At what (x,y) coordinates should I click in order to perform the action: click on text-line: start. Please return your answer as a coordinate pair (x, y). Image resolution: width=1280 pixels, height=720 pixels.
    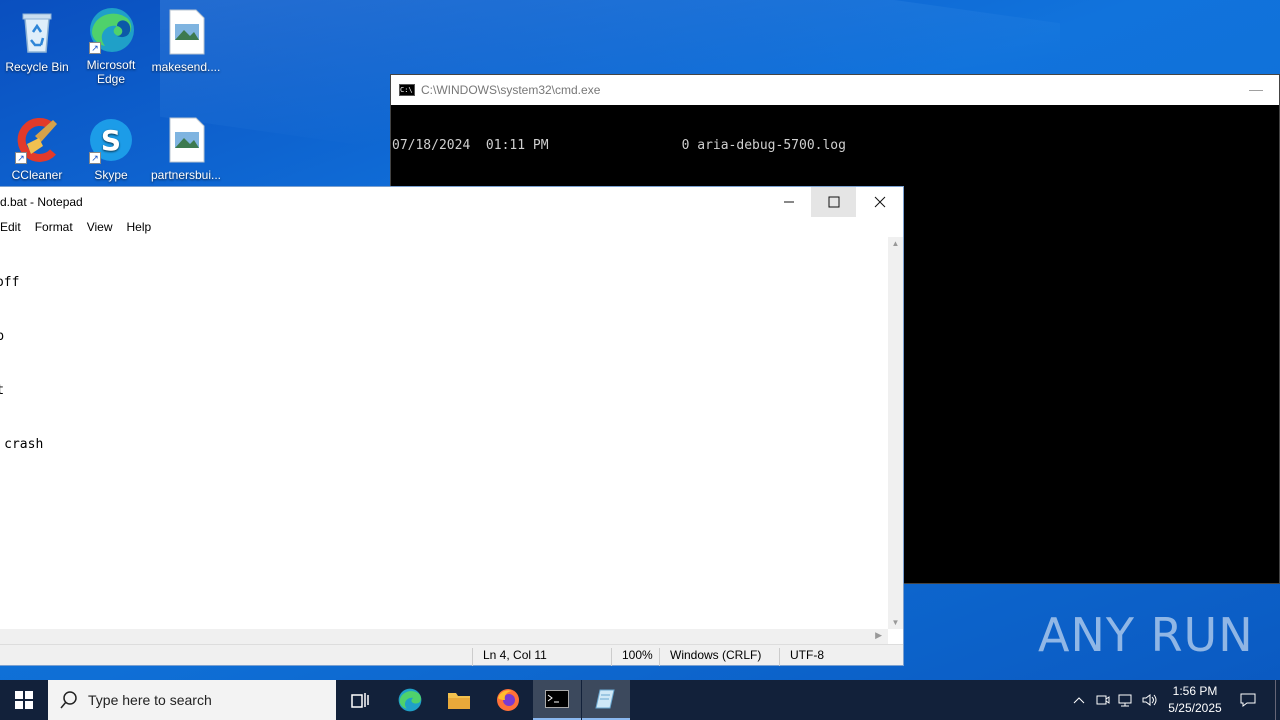
    Looking at the image, I should click on (2, 390).